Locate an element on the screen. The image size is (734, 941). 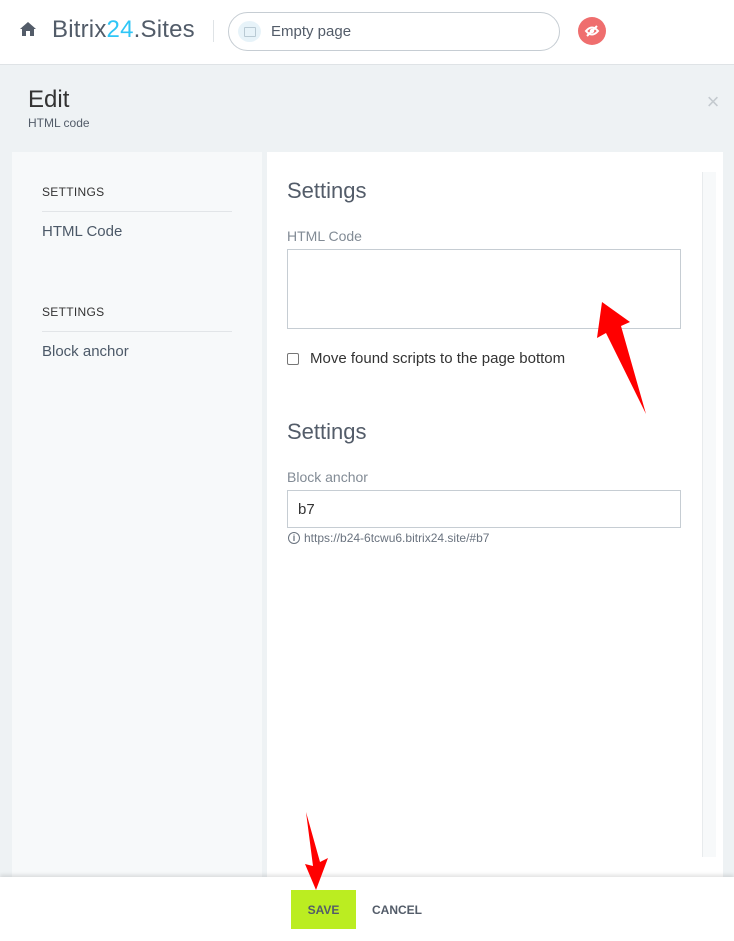
preview-toggle-button is located at coordinates (592, 31).